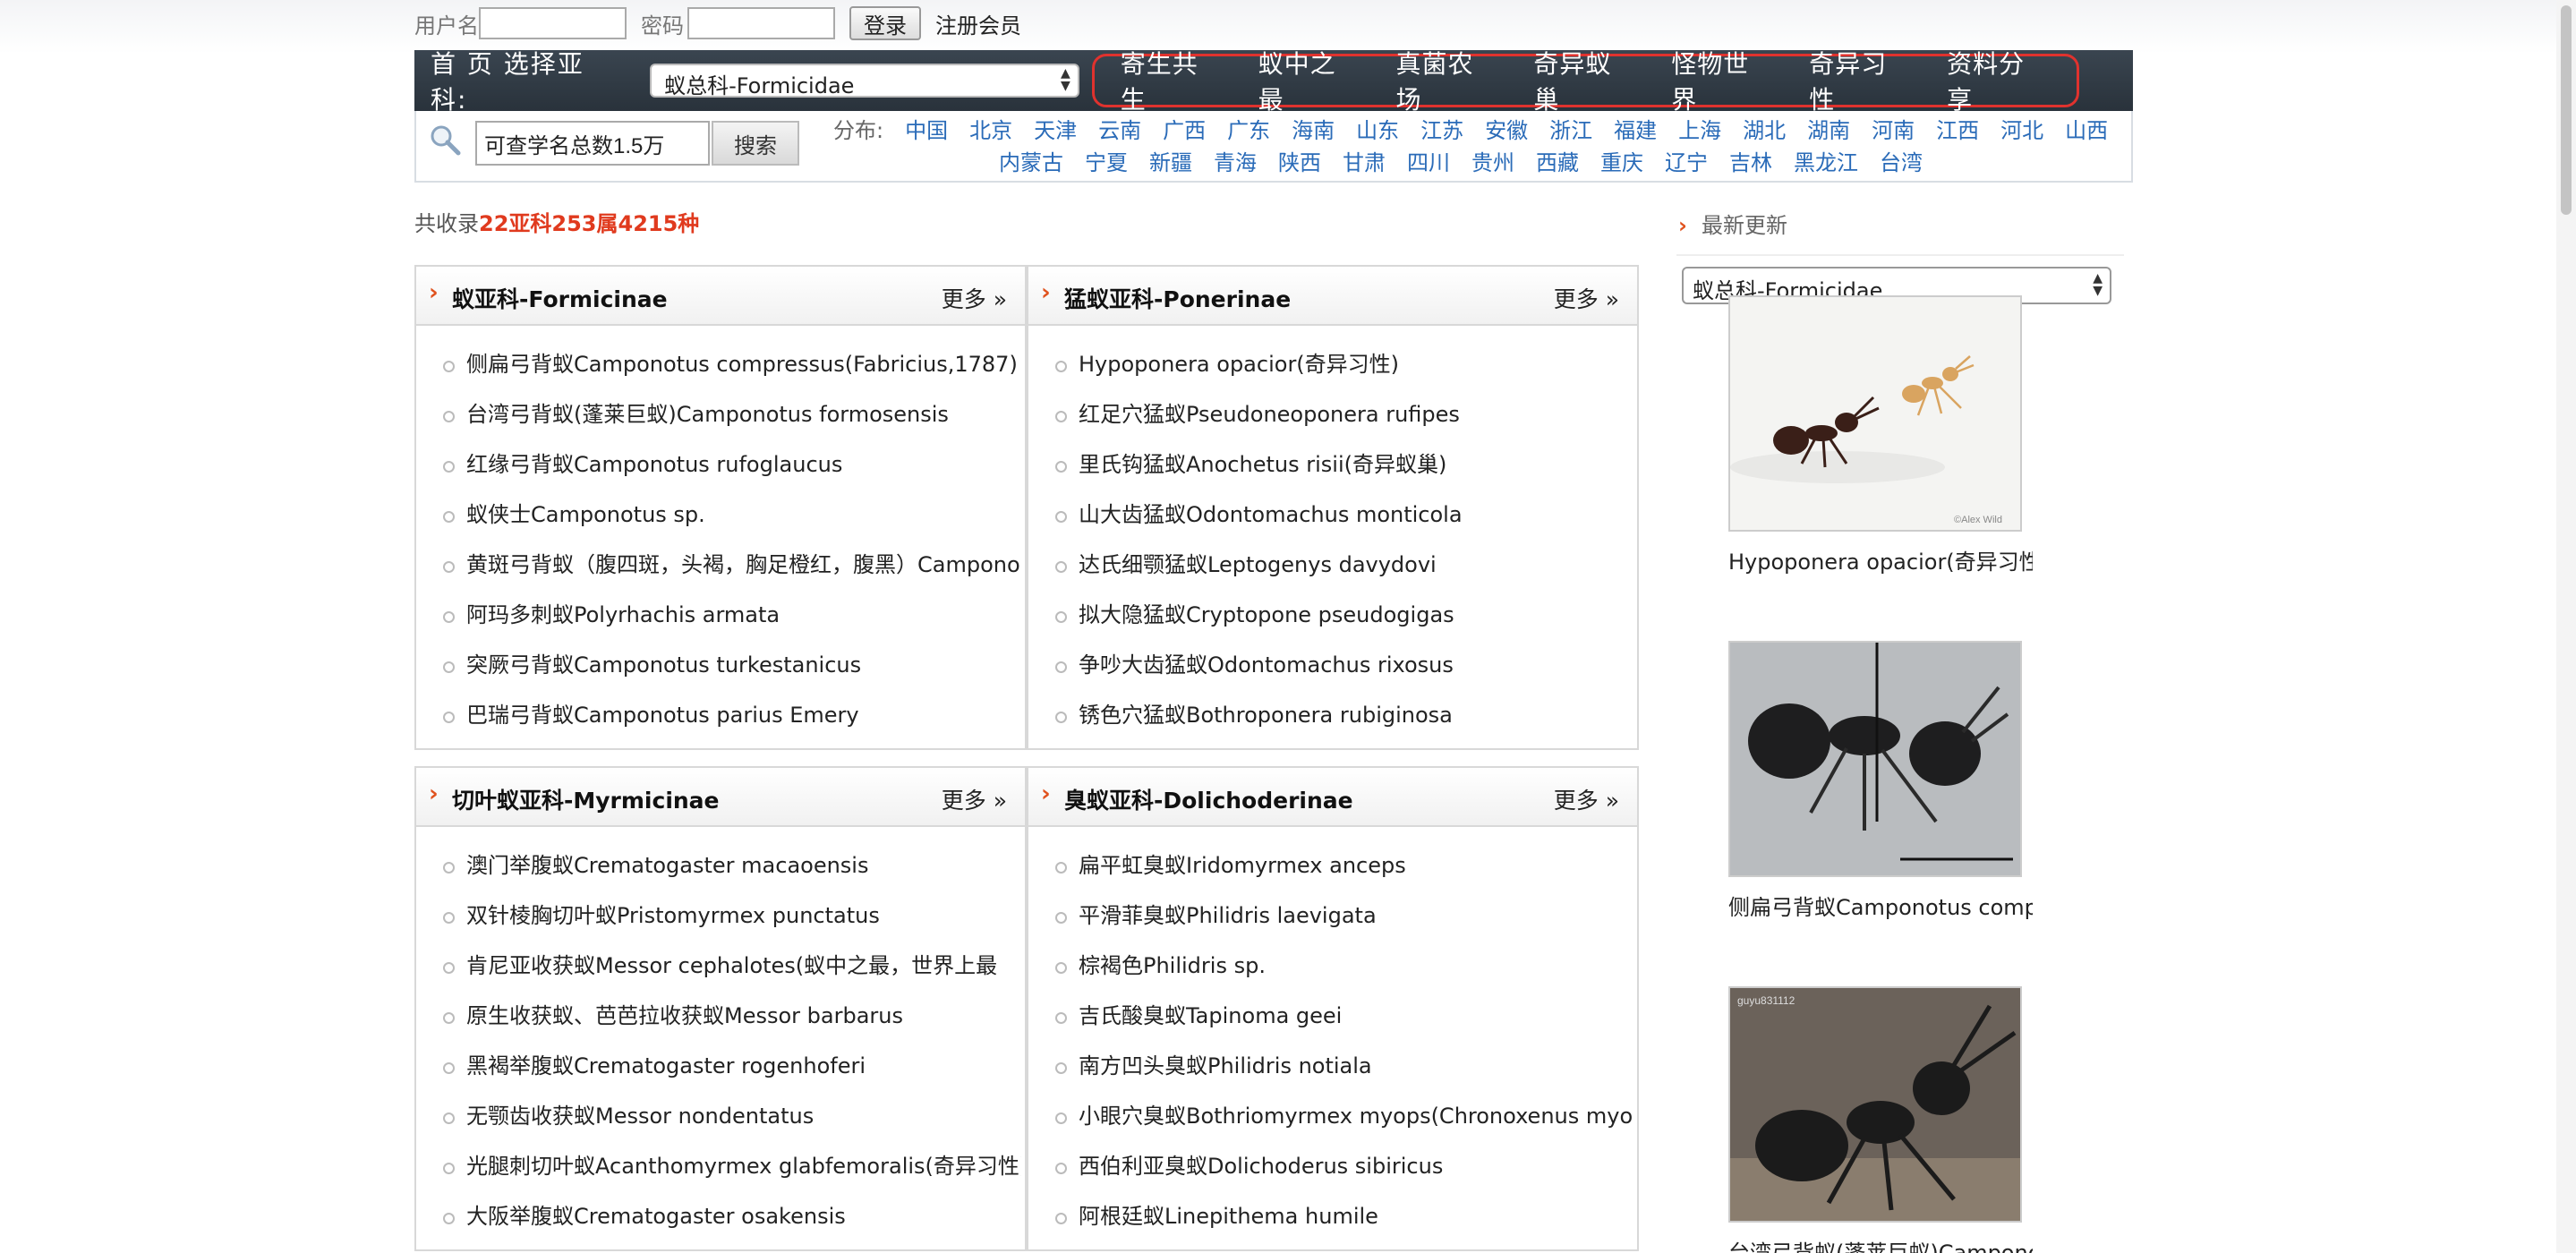 Image resolution: width=2576 pixels, height=1253 pixels. Describe the element at coordinates (2566, 110) in the screenshot. I see `scrollbar-thumb` at that location.